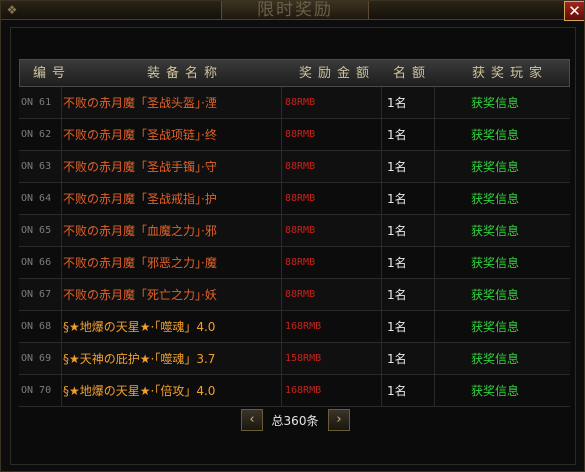 The width and height of the screenshot is (585, 472). I want to click on table-row: ON 62 不败の赤月魔「圣战项链」·终 88RMB 1名 获奖信息, so click(294, 135).